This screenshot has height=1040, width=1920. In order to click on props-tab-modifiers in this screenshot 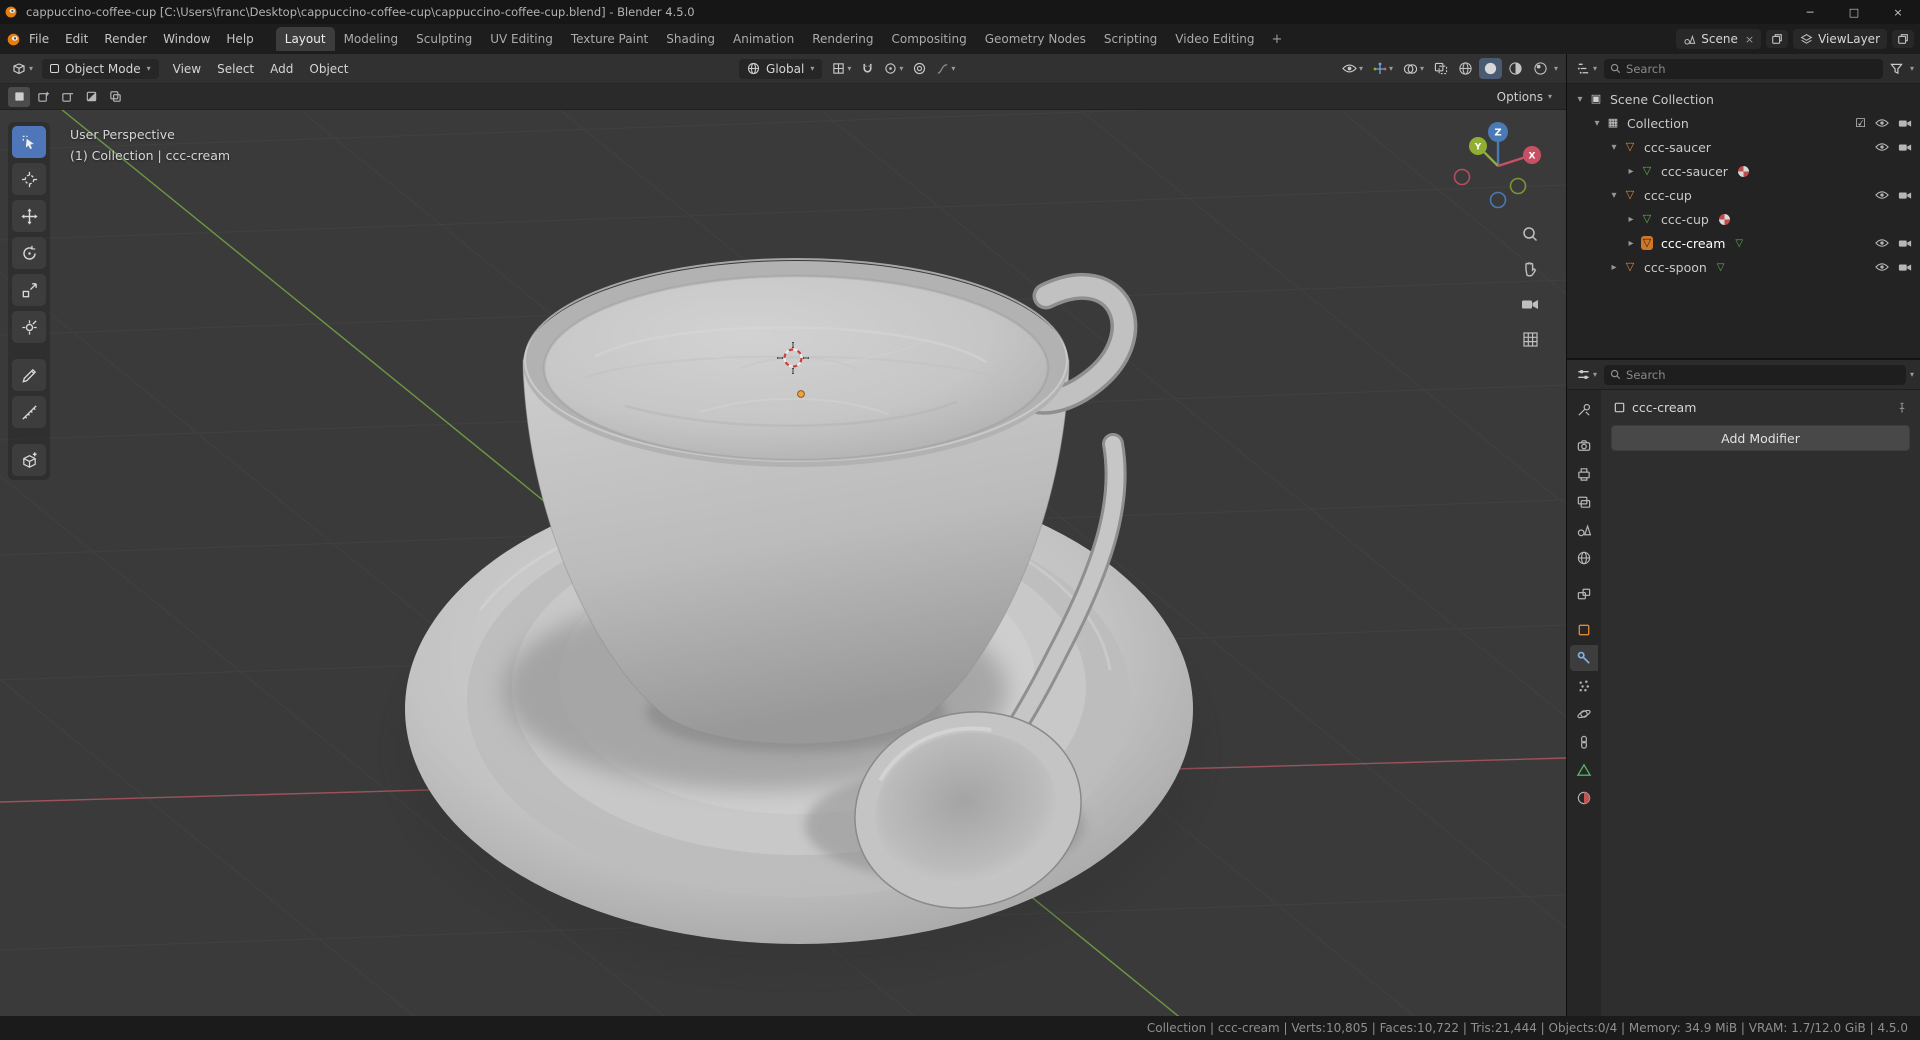, I will do `click(1584, 658)`.